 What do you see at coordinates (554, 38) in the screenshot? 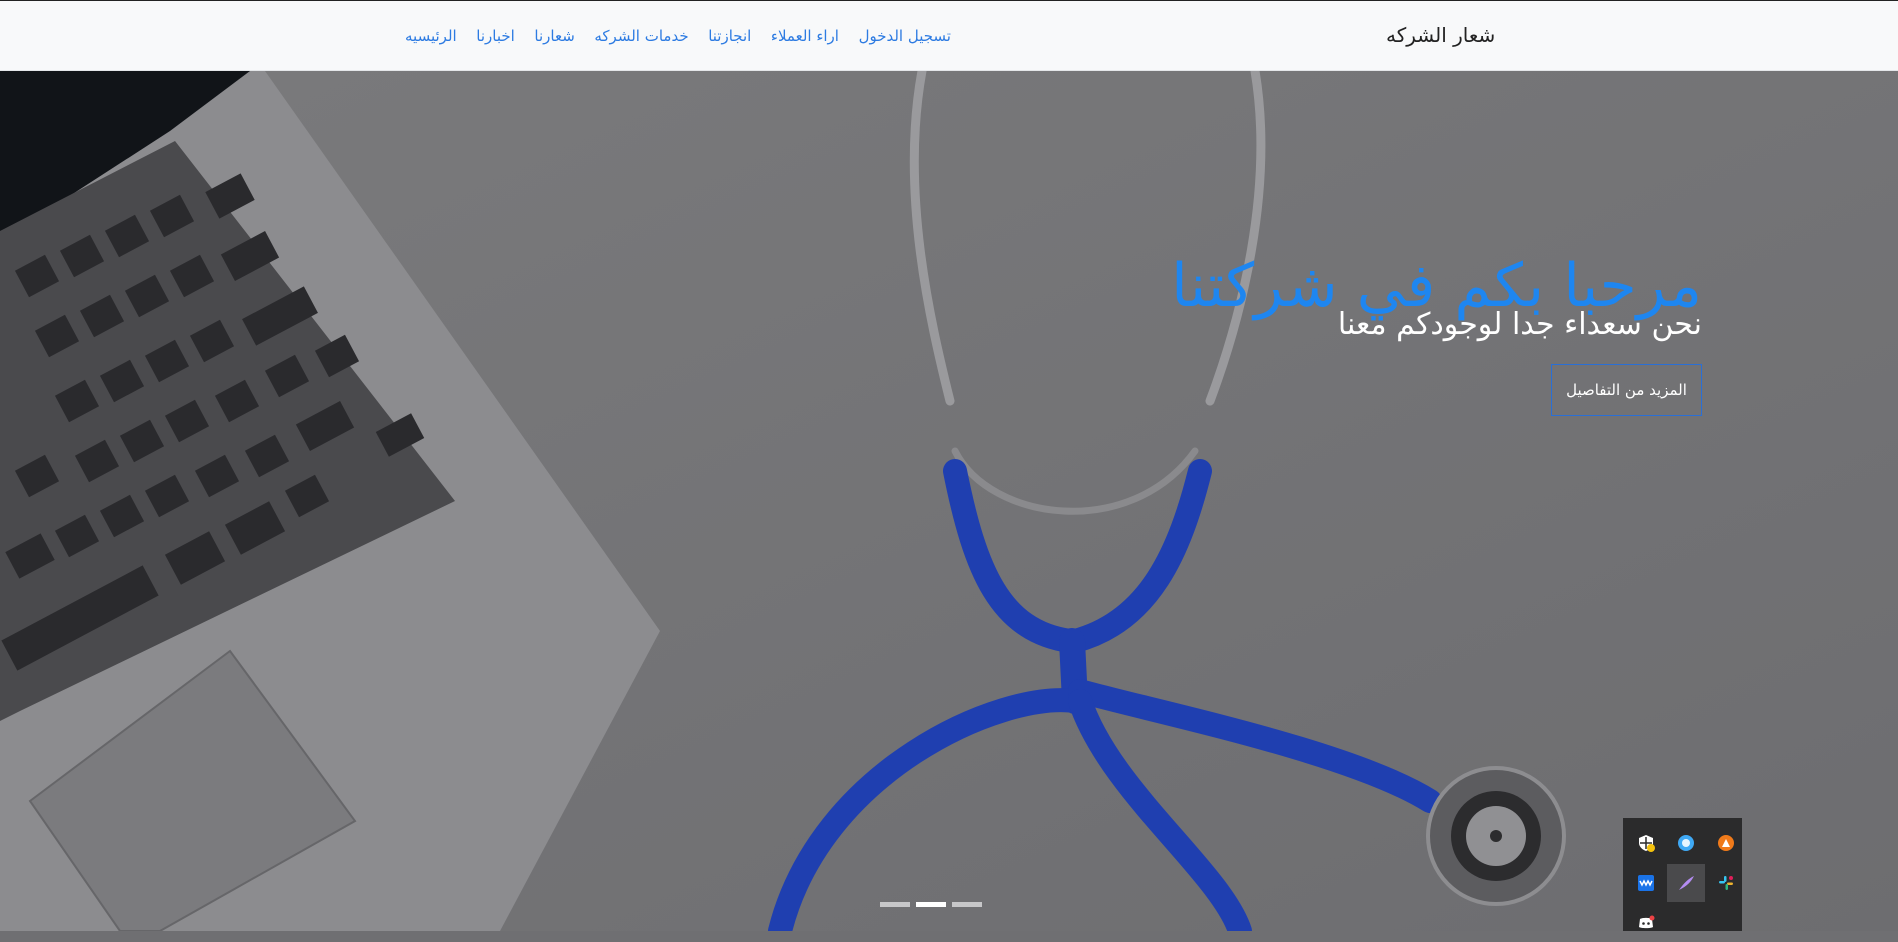
I see `nav-link-logo: شعارنا` at bounding box center [554, 38].